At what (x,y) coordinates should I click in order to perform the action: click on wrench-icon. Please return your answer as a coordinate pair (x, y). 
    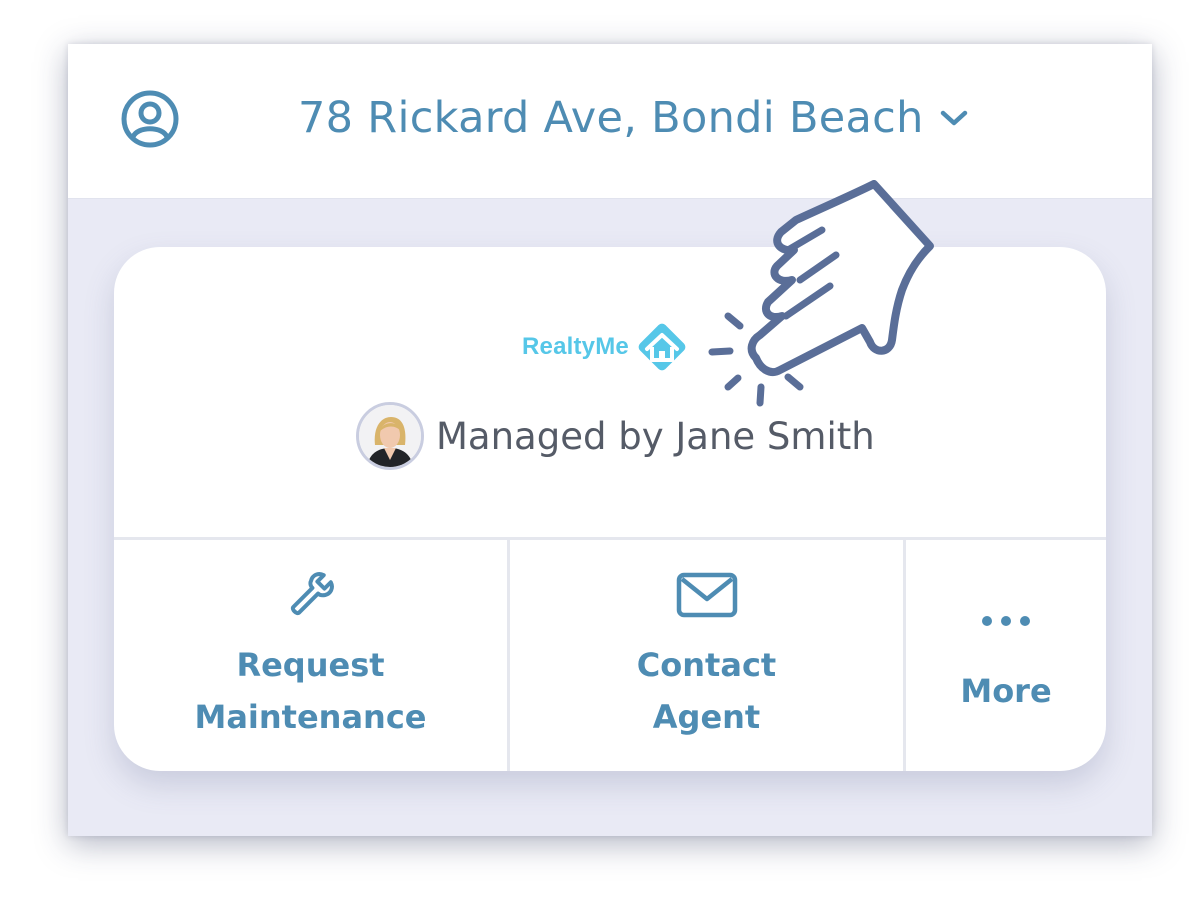
    Looking at the image, I should click on (312, 593).